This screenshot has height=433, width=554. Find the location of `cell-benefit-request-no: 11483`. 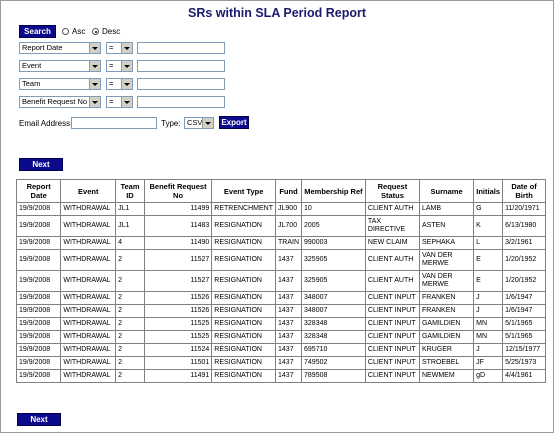

cell-benefit-request-no: 11483 is located at coordinates (178, 226).